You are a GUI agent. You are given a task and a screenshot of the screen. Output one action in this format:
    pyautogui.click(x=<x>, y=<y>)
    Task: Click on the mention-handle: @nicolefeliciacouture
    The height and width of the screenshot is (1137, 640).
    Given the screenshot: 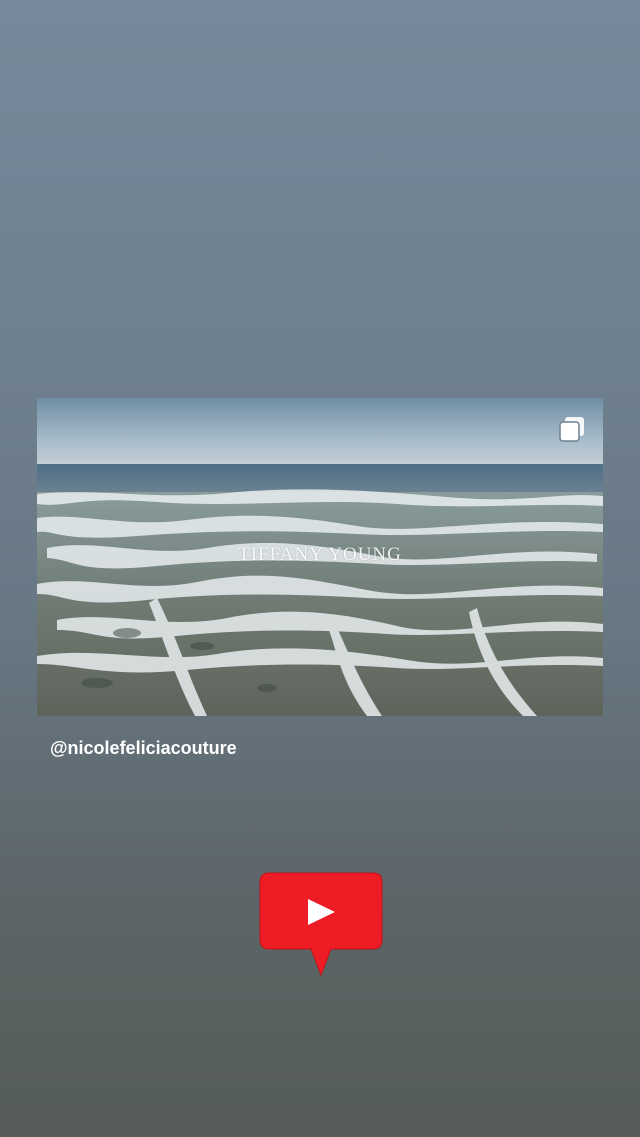 What is the action you would take?
    pyautogui.click(x=143, y=748)
    